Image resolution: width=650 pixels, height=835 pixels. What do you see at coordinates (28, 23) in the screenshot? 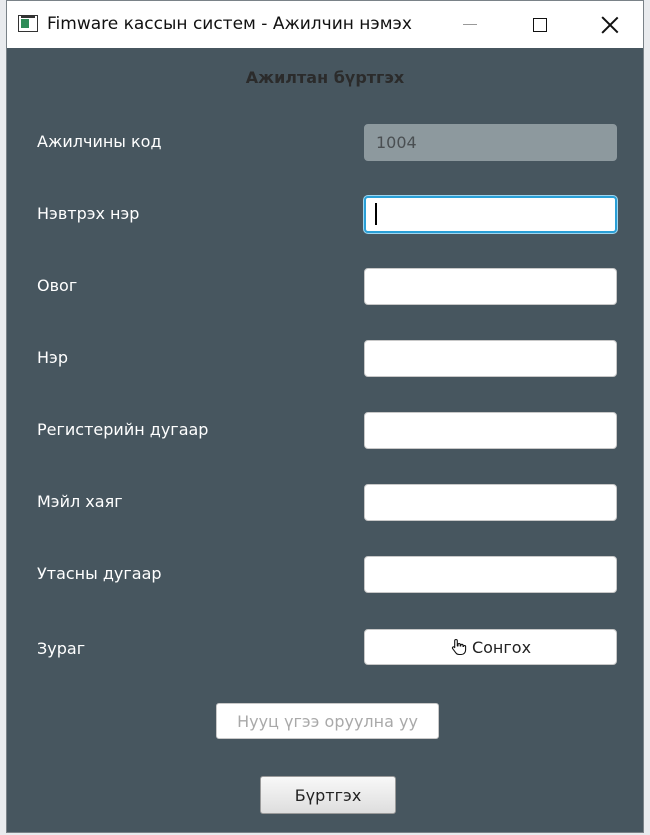
I see `app-icon` at bounding box center [28, 23].